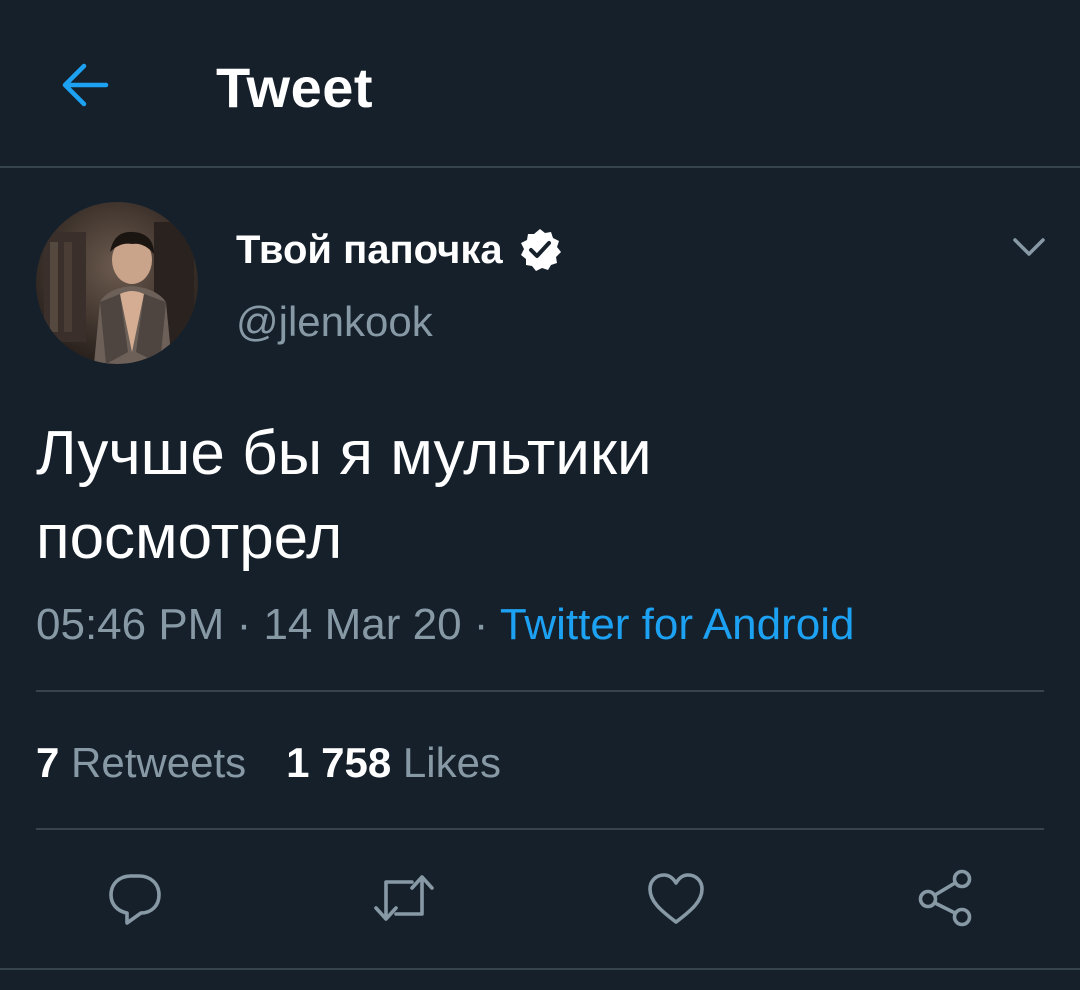 This screenshot has width=1080, height=990. Describe the element at coordinates (540, 250) in the screenshot. I see `verified-badge-icon` at that location.